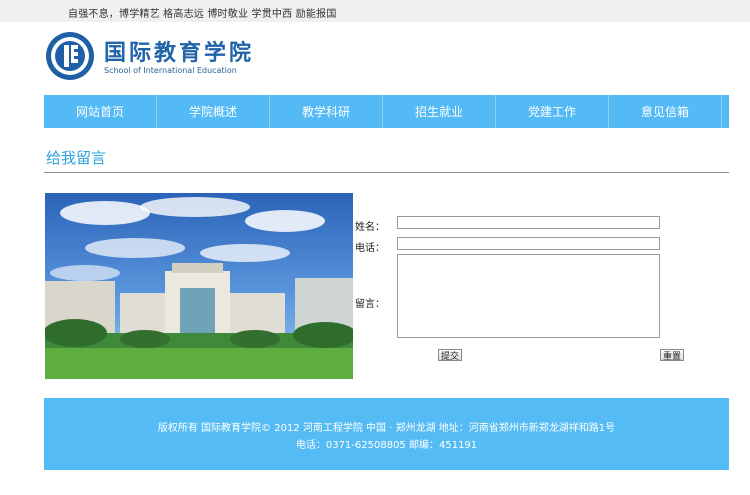 Image resolution: width=750 pixels, height=495 pixels. Describe the element at coordinates (179, 53) in the screenshot. I see `school-name: 国际教育学院` at that location.